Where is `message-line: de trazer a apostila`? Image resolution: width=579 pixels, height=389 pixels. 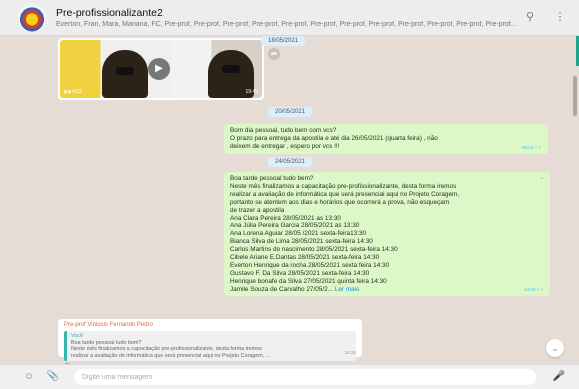
message-line: de trazer a apostila is located at coordinates (257, 210).